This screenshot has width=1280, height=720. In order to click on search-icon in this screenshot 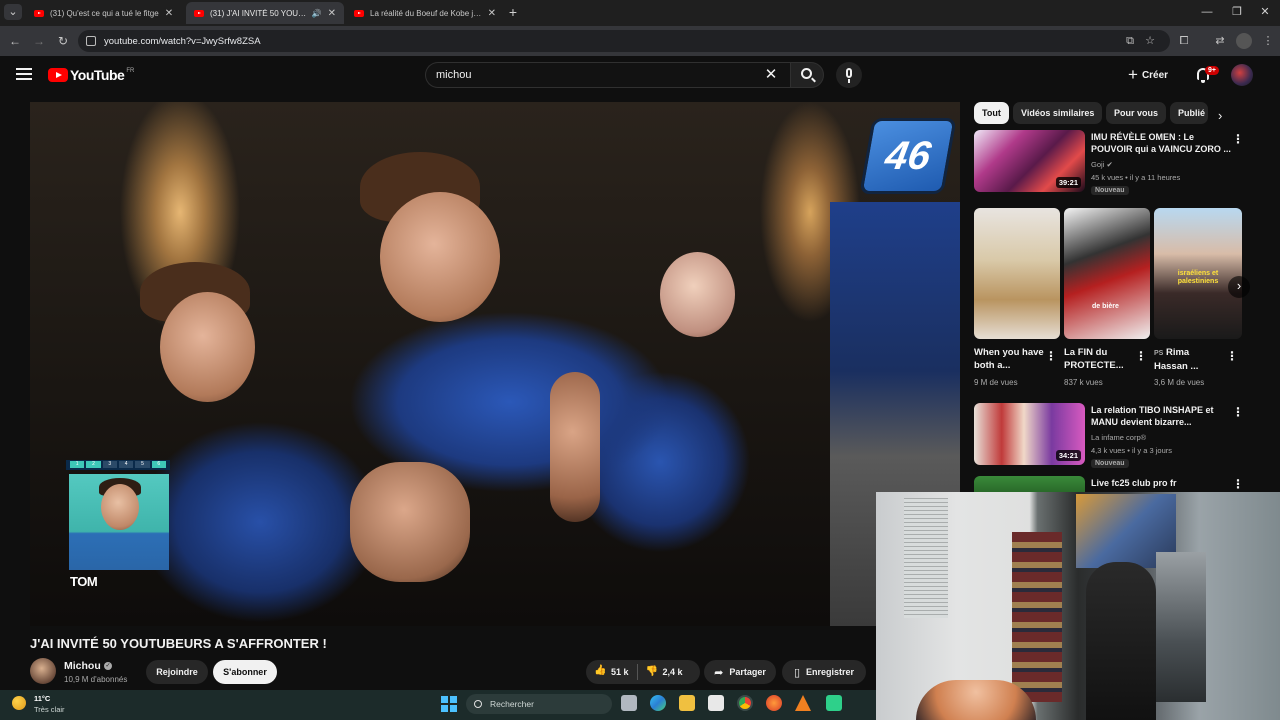, I will do `click(478, 704)`.